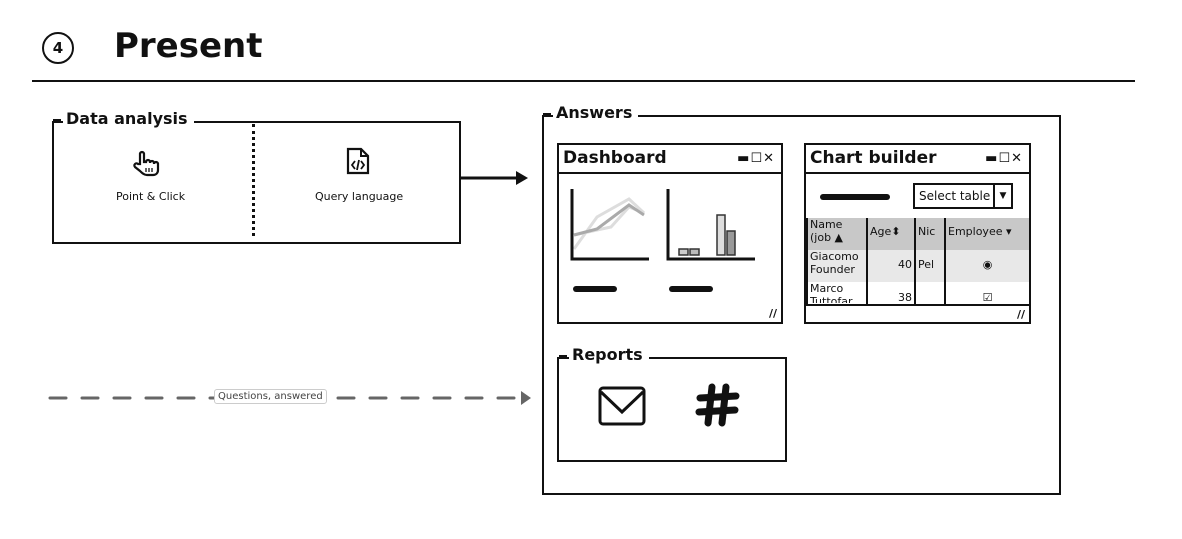  I want to click on chart-builder-title: Chart builder, so click(873, 158).